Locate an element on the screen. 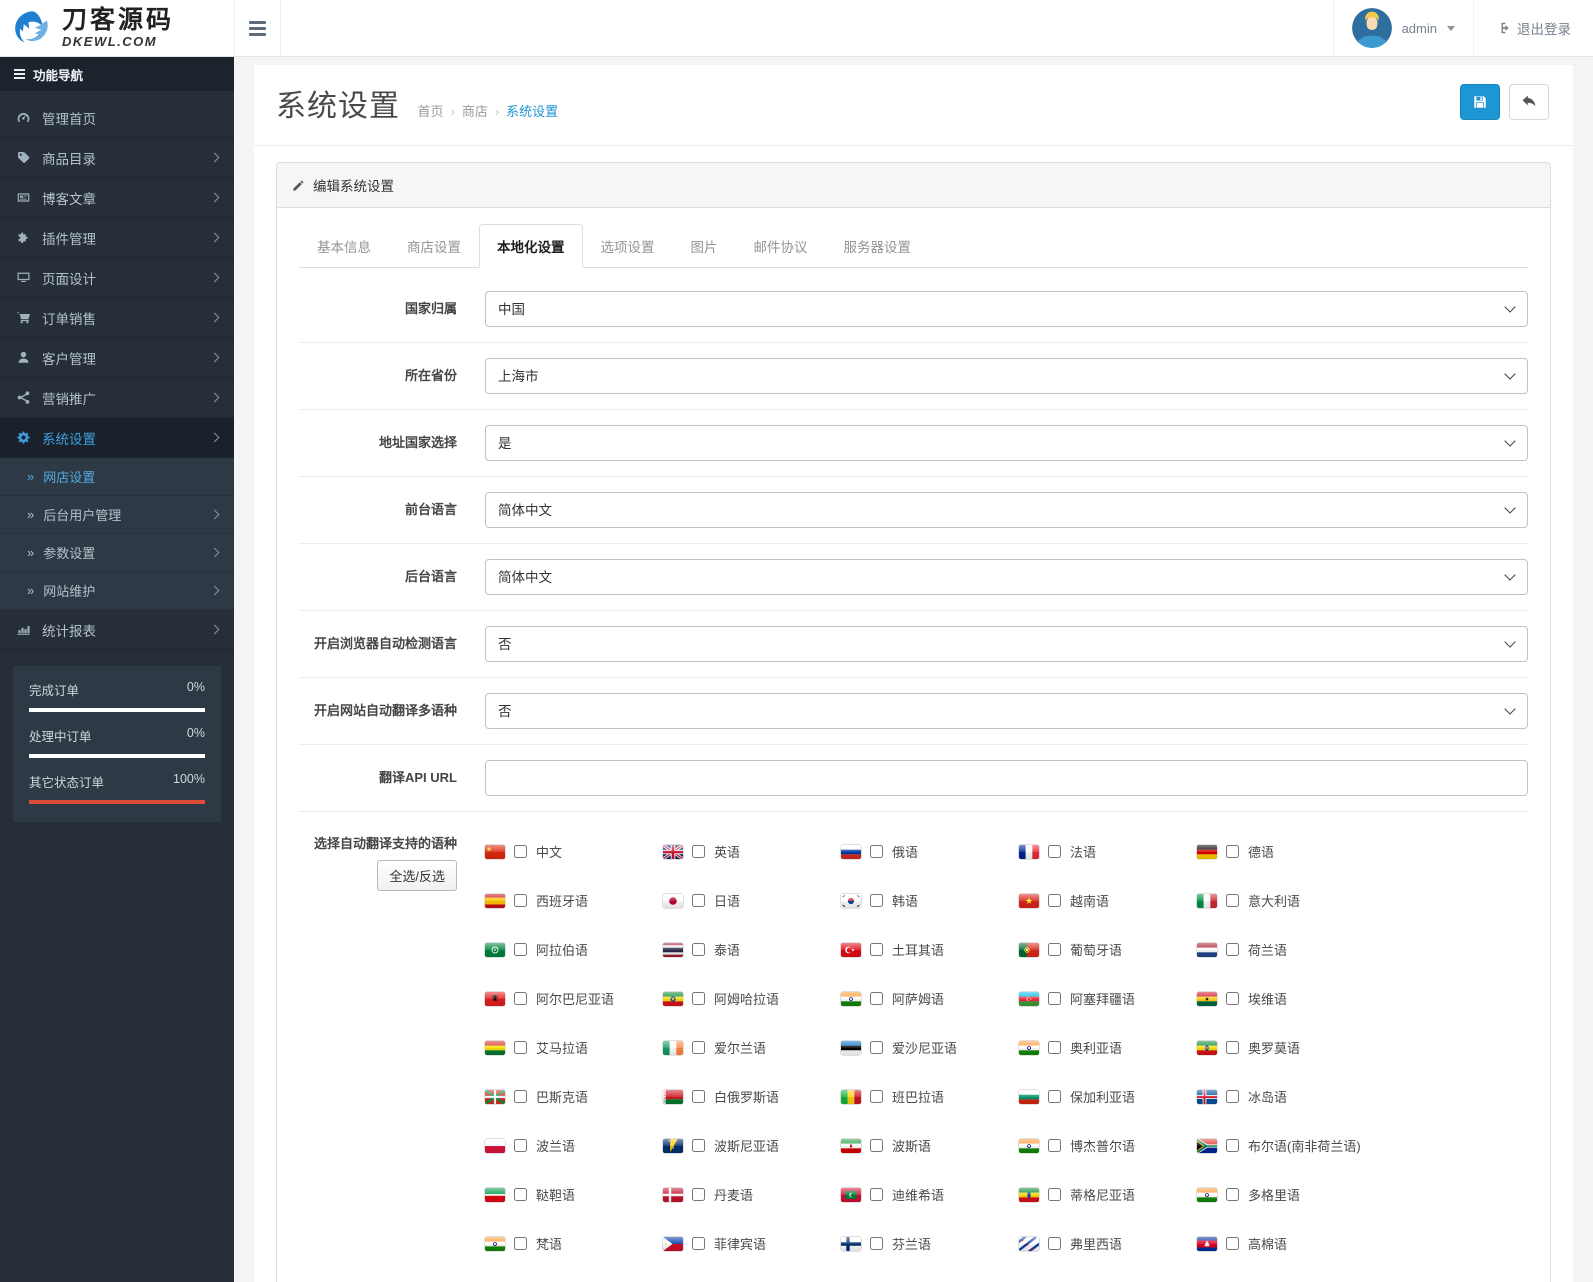  sidebar-subitem-1: » 后台用户管理 is located at coordinates (117, 515).